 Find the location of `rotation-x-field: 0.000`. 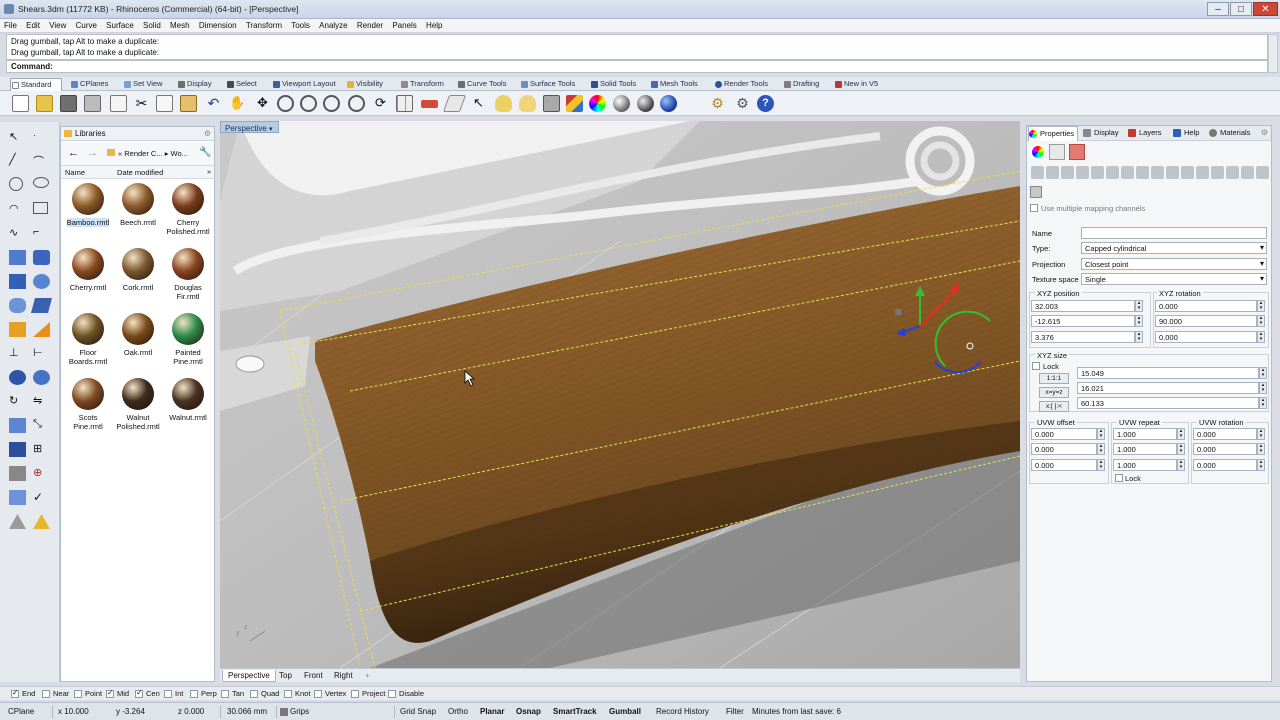

rotation-x-field: 0.000 is located at coordinates (1206, 306).